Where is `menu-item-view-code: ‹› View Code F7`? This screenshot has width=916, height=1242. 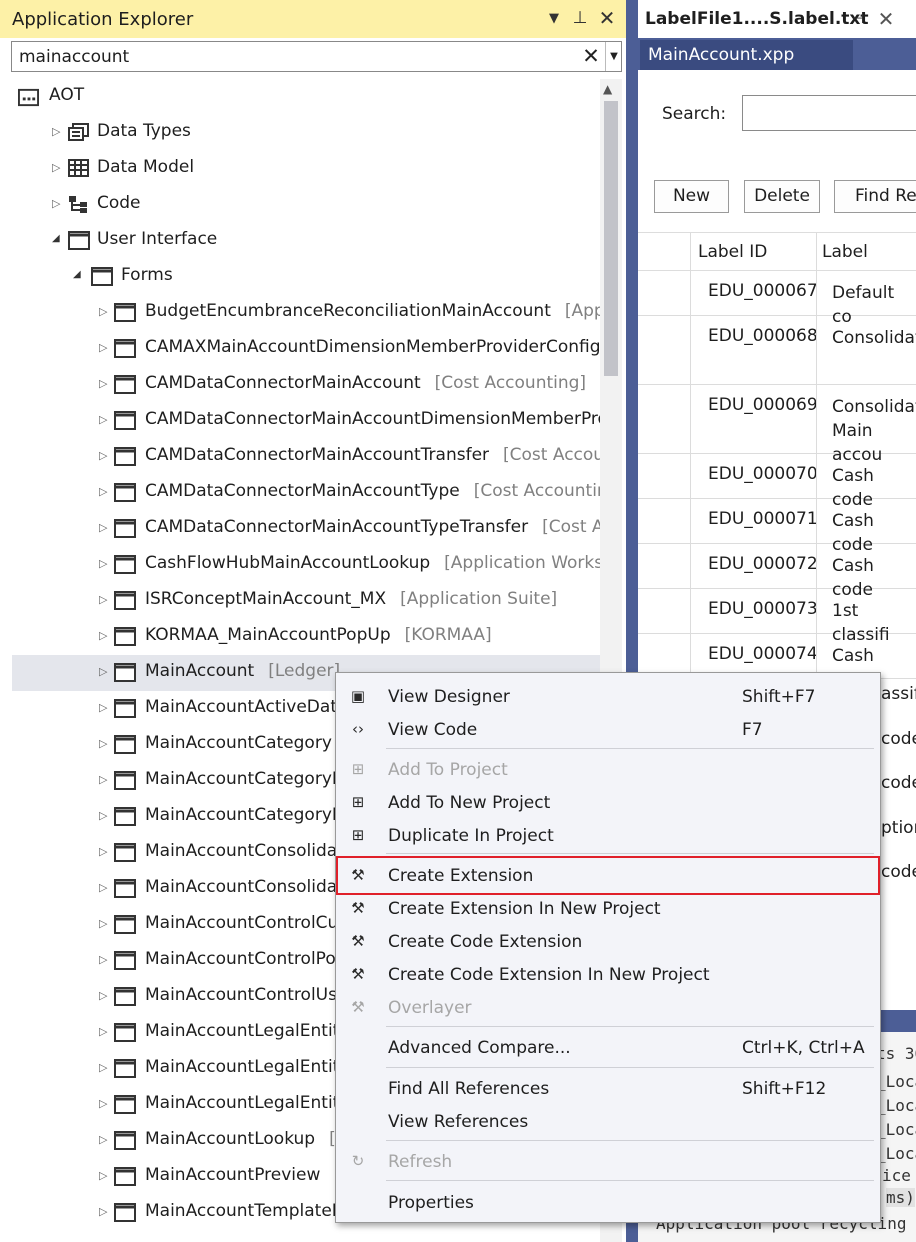
menu-item-view-code: ‹› View Code F7 is located at coordinates (608, 730).